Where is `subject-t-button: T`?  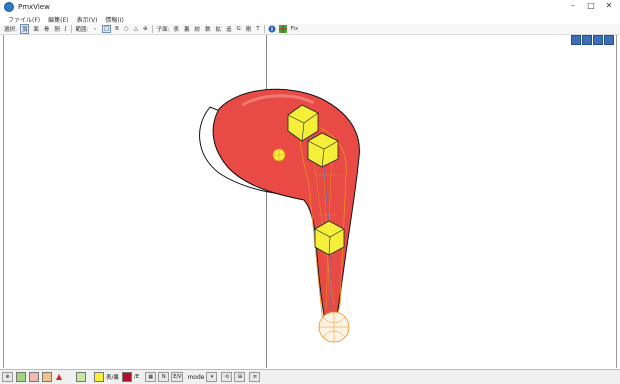
subject-t-button: T is located at coordinates (257, 29).